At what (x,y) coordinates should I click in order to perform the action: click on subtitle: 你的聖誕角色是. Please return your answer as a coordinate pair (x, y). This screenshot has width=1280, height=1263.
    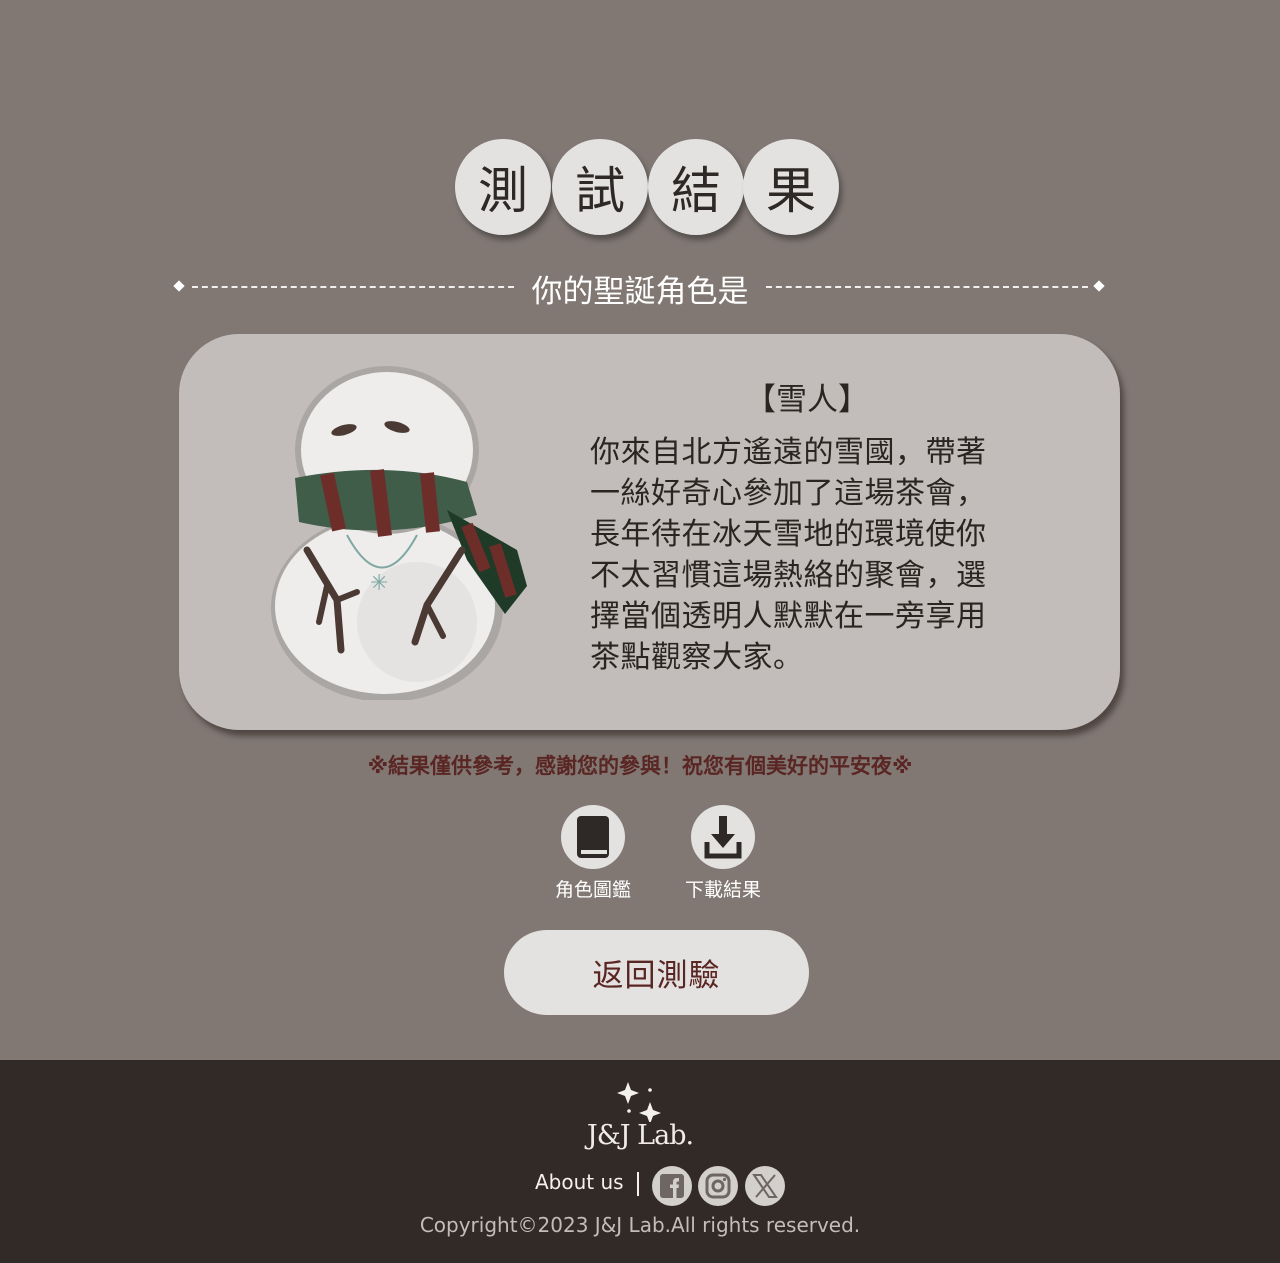
    Looking at the image, I should click on (640, 292).